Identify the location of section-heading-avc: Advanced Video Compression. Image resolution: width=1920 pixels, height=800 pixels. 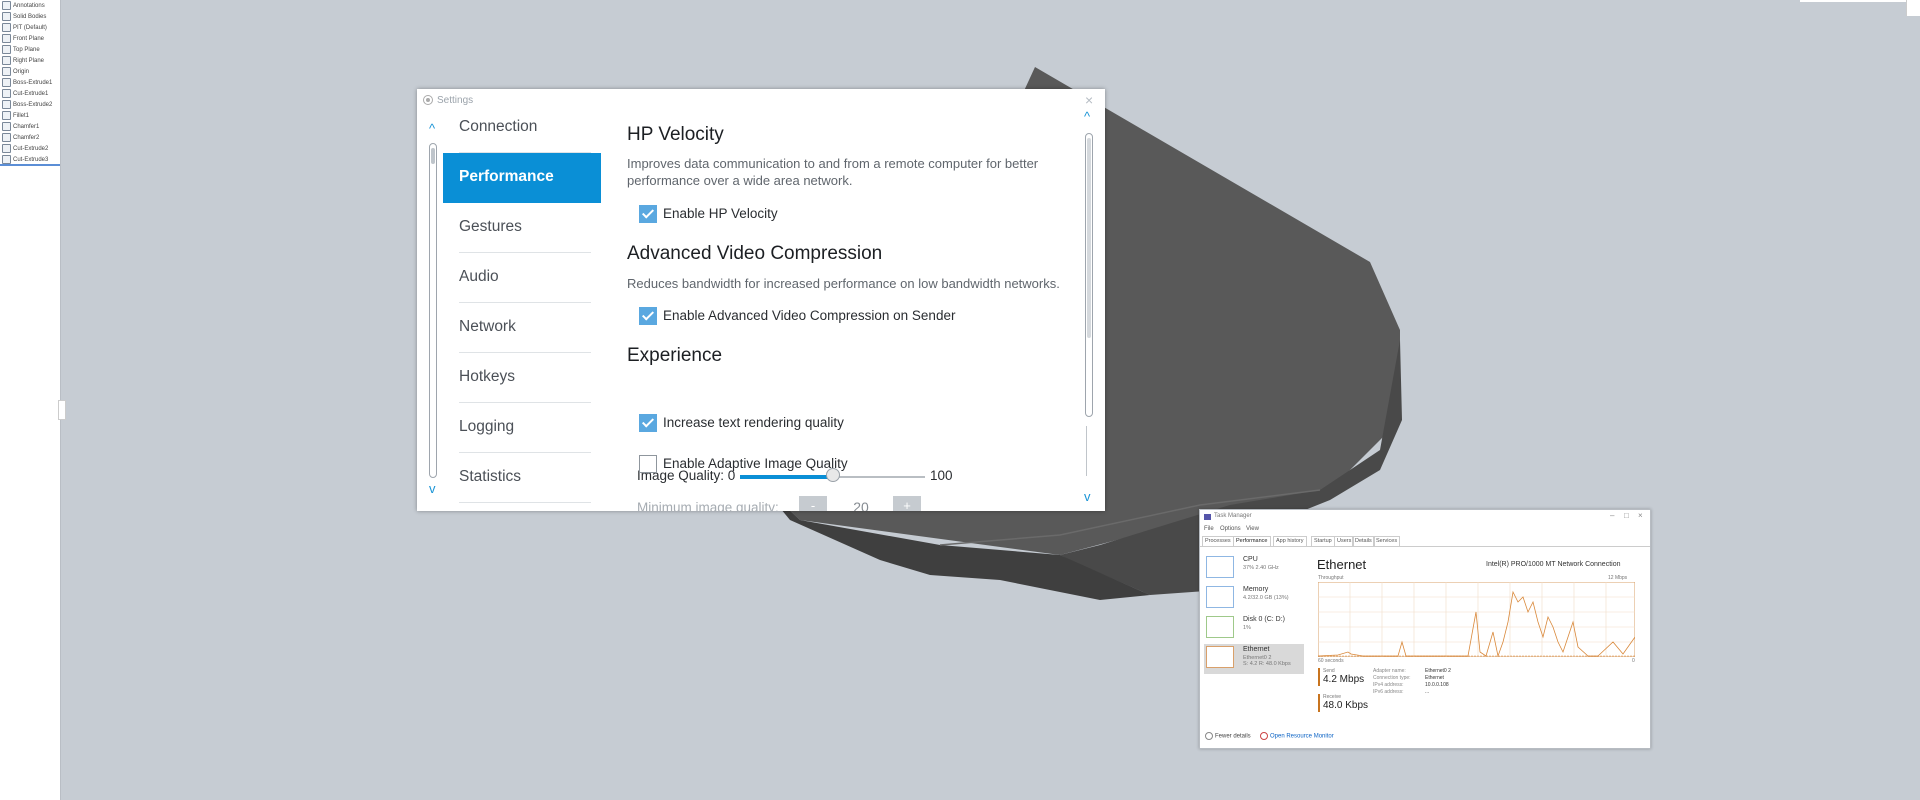
(755, 253).